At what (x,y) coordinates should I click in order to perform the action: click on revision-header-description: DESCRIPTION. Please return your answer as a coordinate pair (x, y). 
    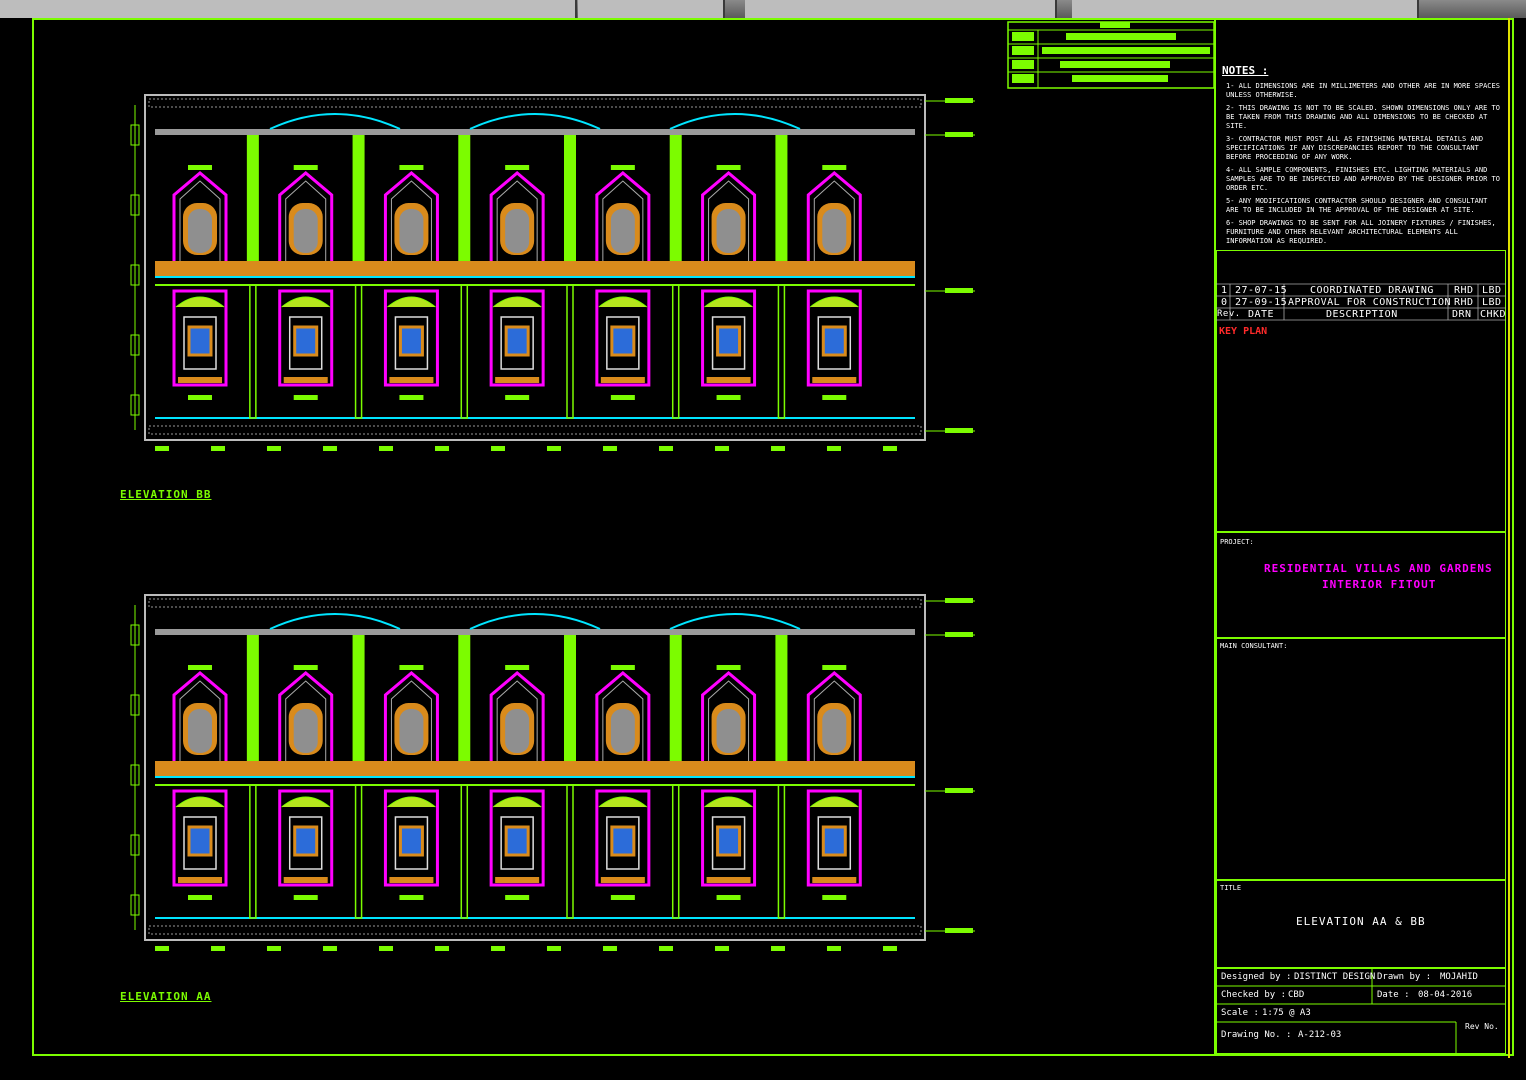
    Looking at the image, I should click on (1362, 314).